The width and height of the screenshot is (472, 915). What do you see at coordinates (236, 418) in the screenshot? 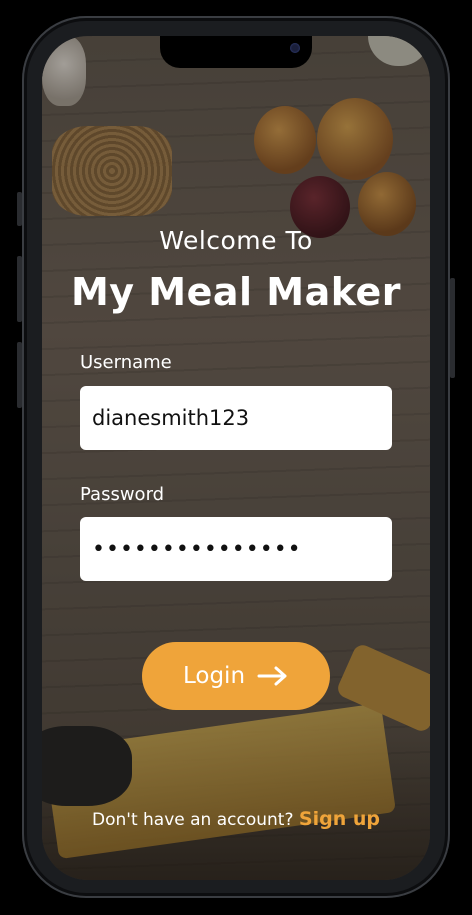
I see `username-input: dianesmith123` at bounding box center [236, 418].